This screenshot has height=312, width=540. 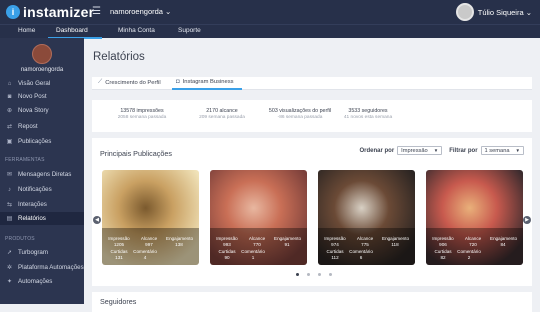 I want to click on sidebar-item-label: Automações, so click(x=35, y=281).